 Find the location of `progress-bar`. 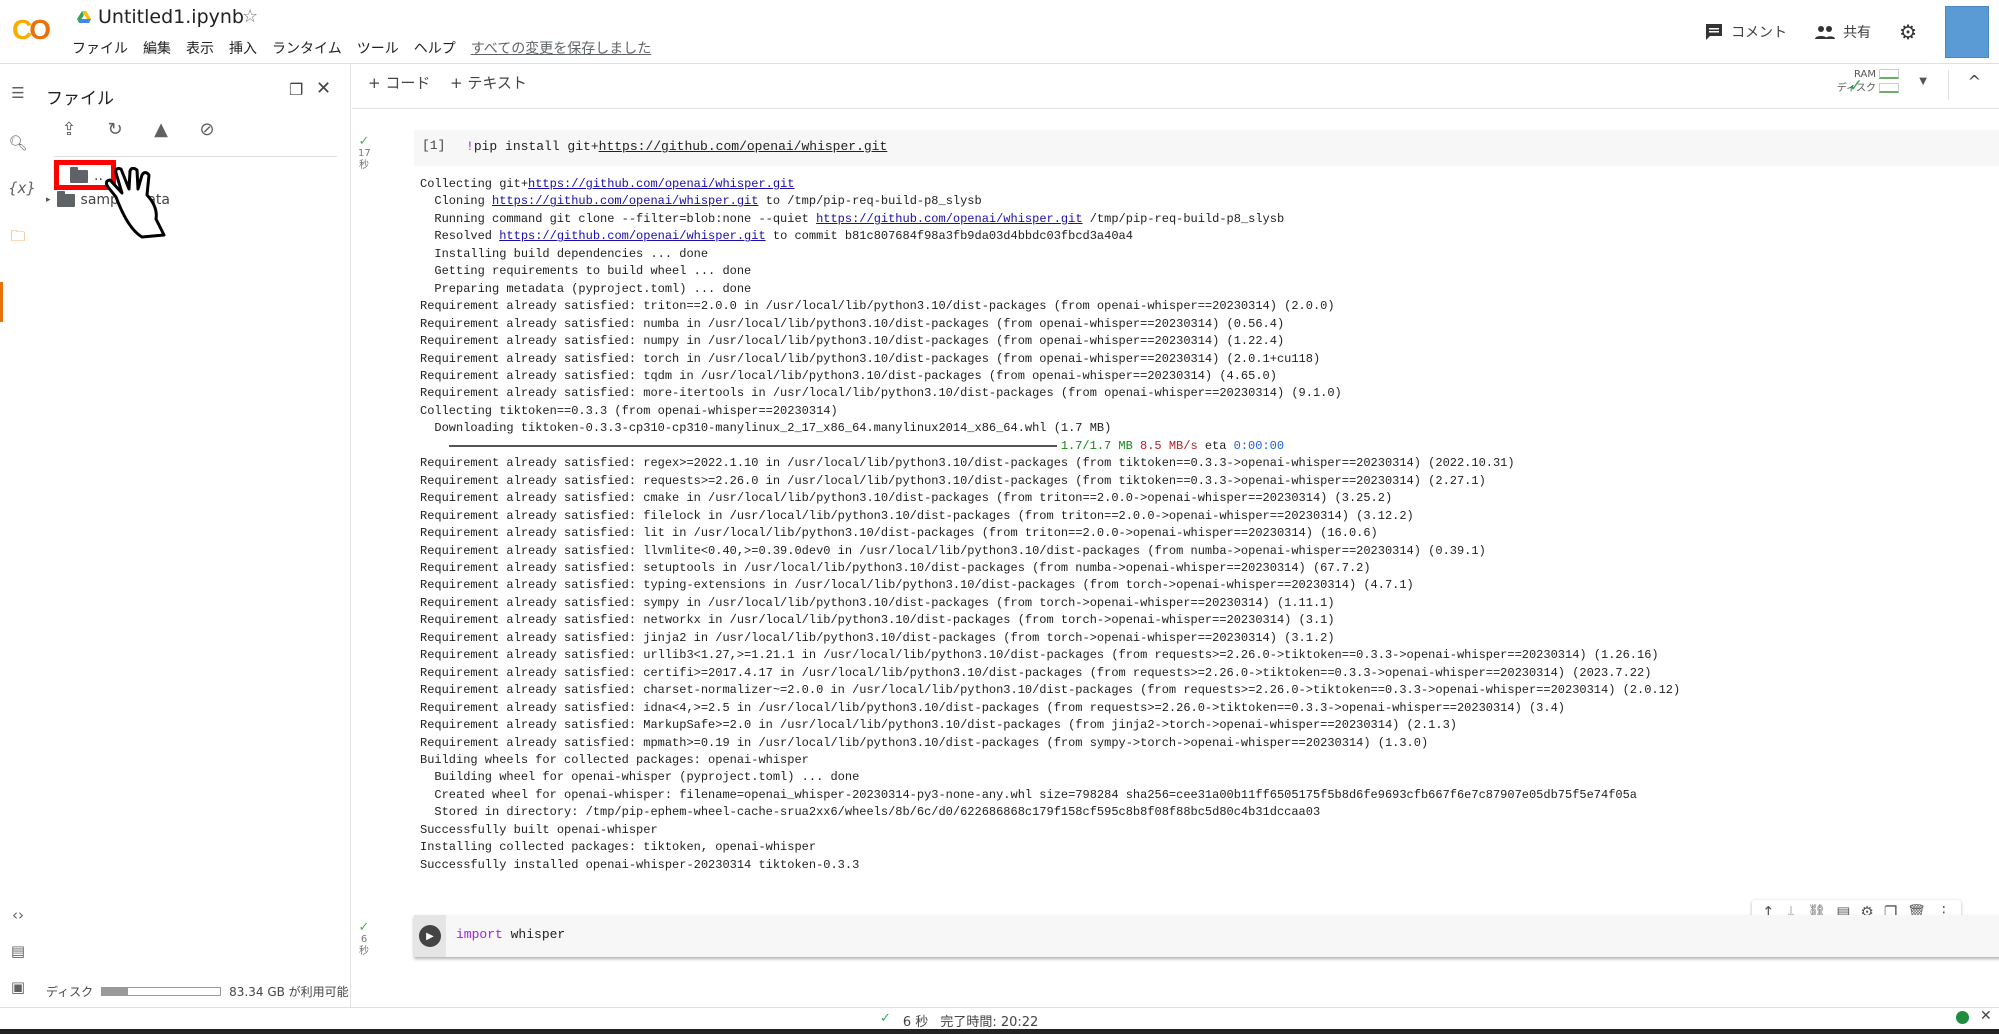

progress-bar is located at coordinates (434, 446).